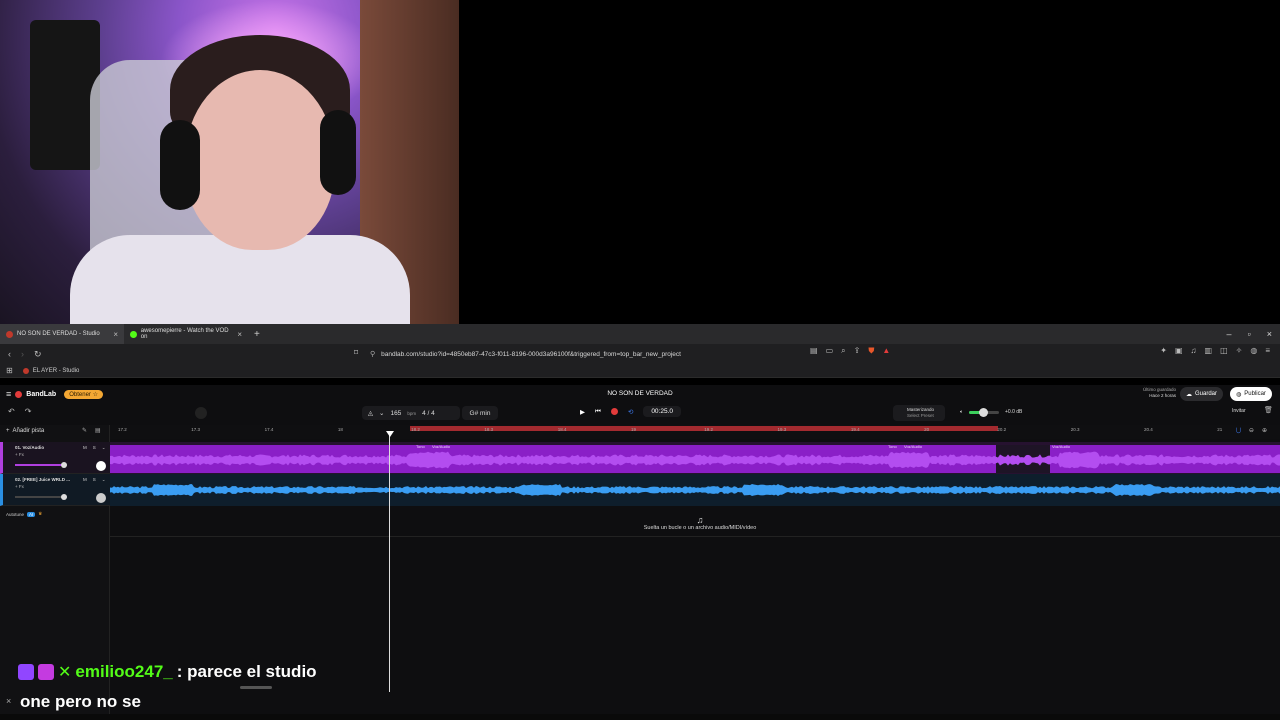 This screenshot has height=720, width=1280. I want to click on record-icon, so click(614, 411).